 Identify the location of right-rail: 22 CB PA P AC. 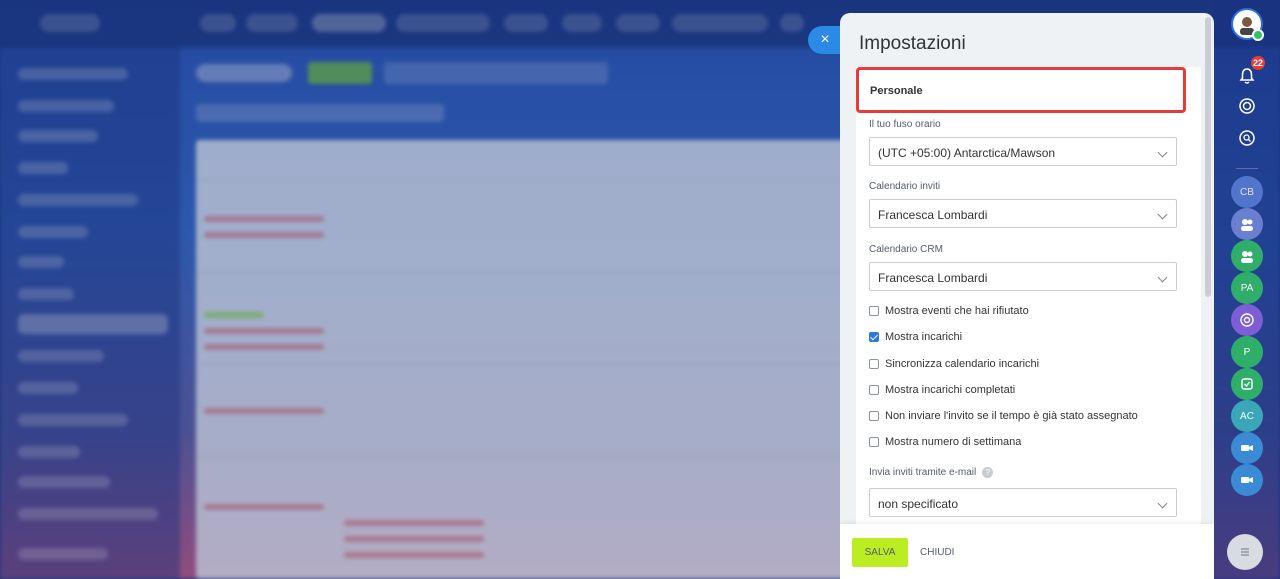
(1247, 289).